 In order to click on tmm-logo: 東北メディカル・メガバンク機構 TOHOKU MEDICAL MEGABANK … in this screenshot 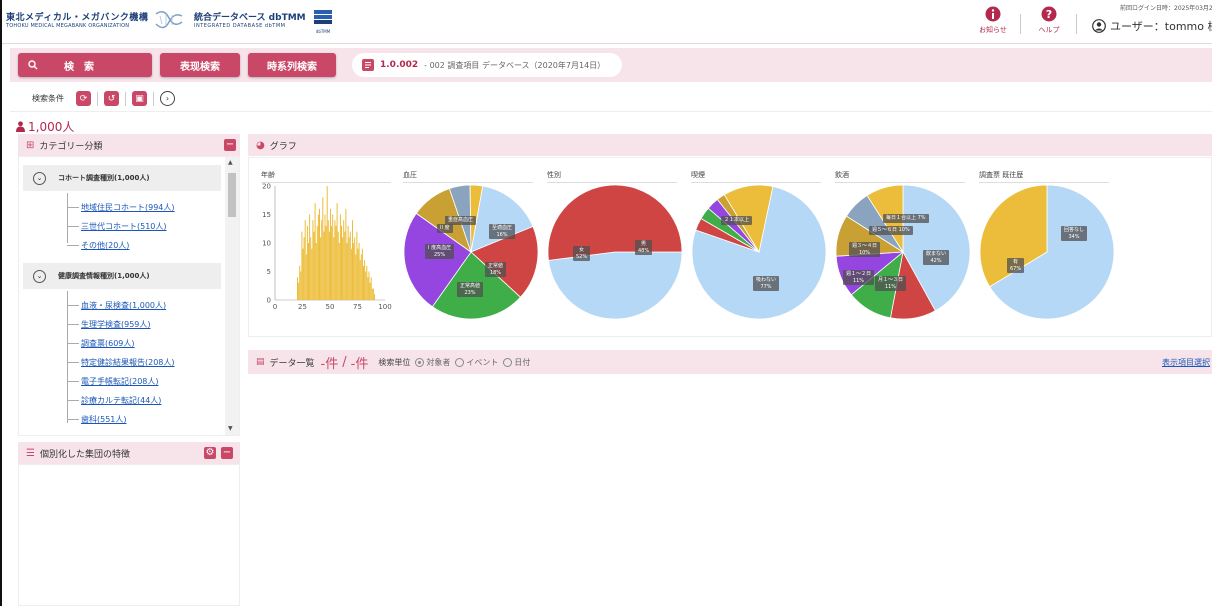, I will do `click(81, 23)`.